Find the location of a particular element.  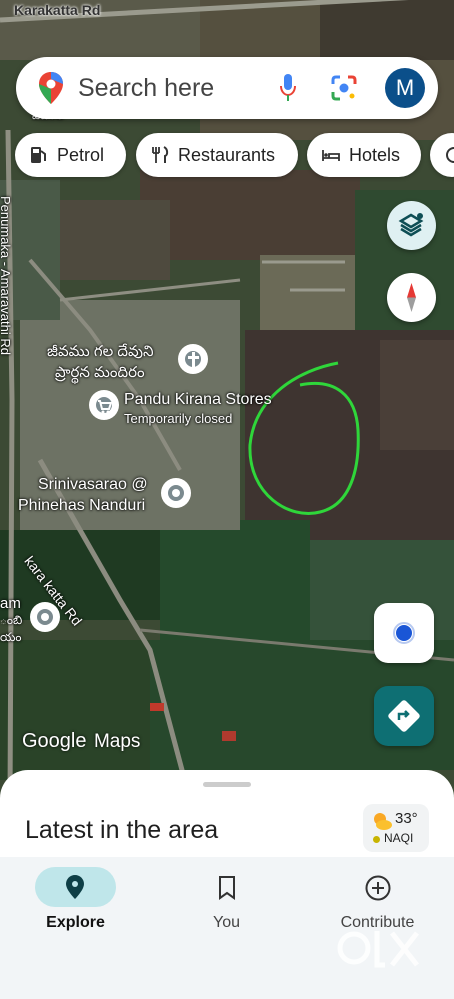

place-label-line1: Srinivasarao @ is located at coordinates (93, 484).